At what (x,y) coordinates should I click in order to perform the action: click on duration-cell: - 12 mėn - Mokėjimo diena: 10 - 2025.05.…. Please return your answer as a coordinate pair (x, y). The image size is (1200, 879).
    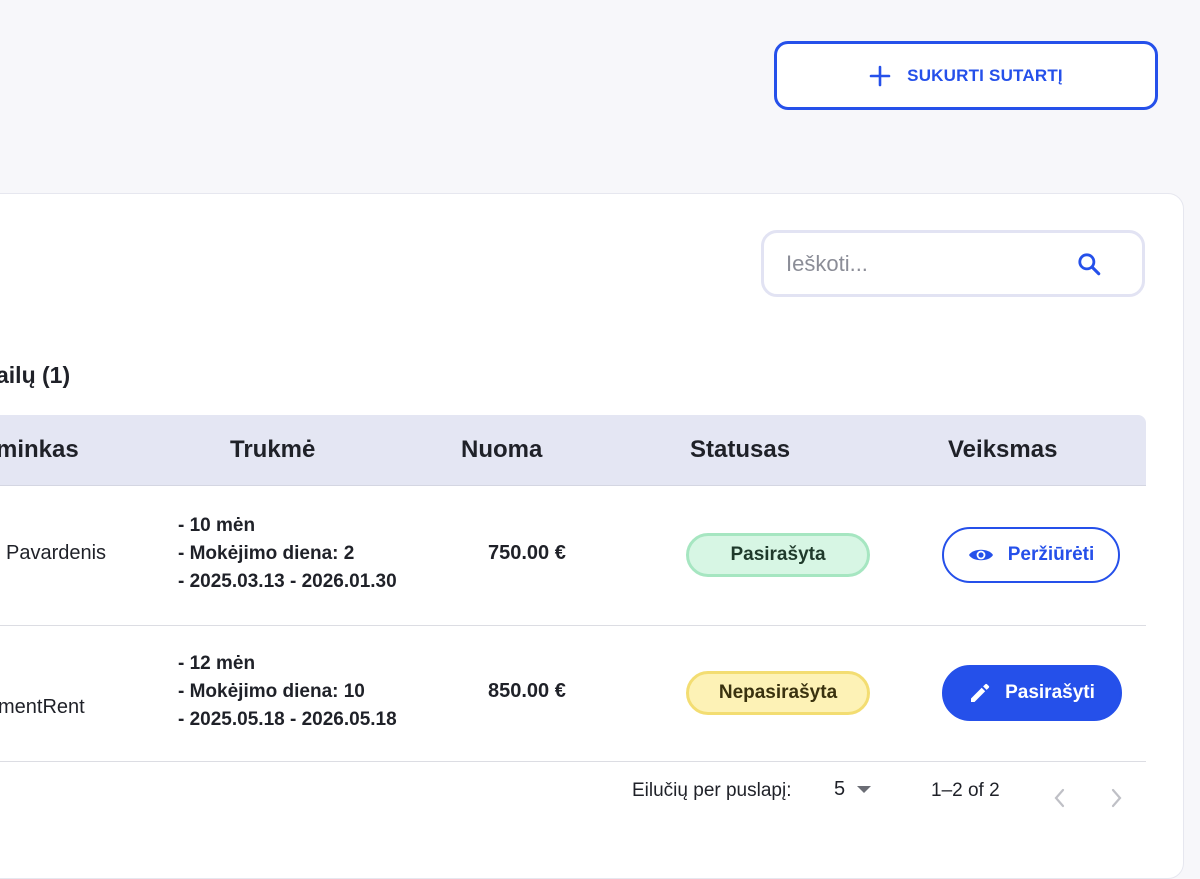
    Looking at the image, I should click on (287, 692).